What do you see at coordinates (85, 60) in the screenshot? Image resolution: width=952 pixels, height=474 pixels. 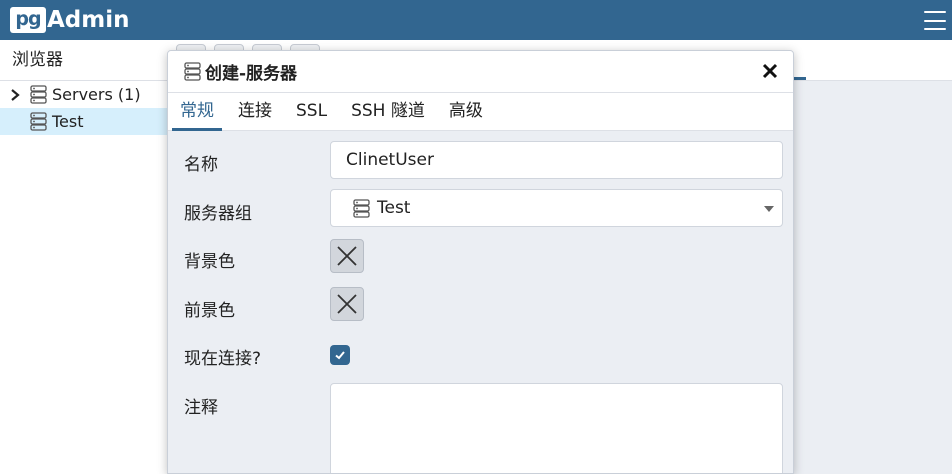 I see `browser-panel-title: 浏览器` at bounding box center [85, 60].